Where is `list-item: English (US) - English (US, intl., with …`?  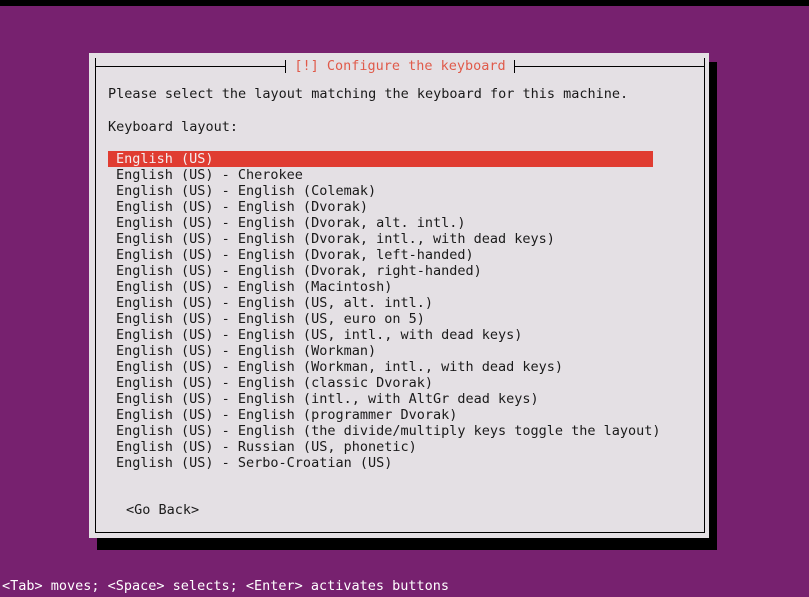
list-item: English (US) - English (US, intl., with … is located at coordinates (380, 335).